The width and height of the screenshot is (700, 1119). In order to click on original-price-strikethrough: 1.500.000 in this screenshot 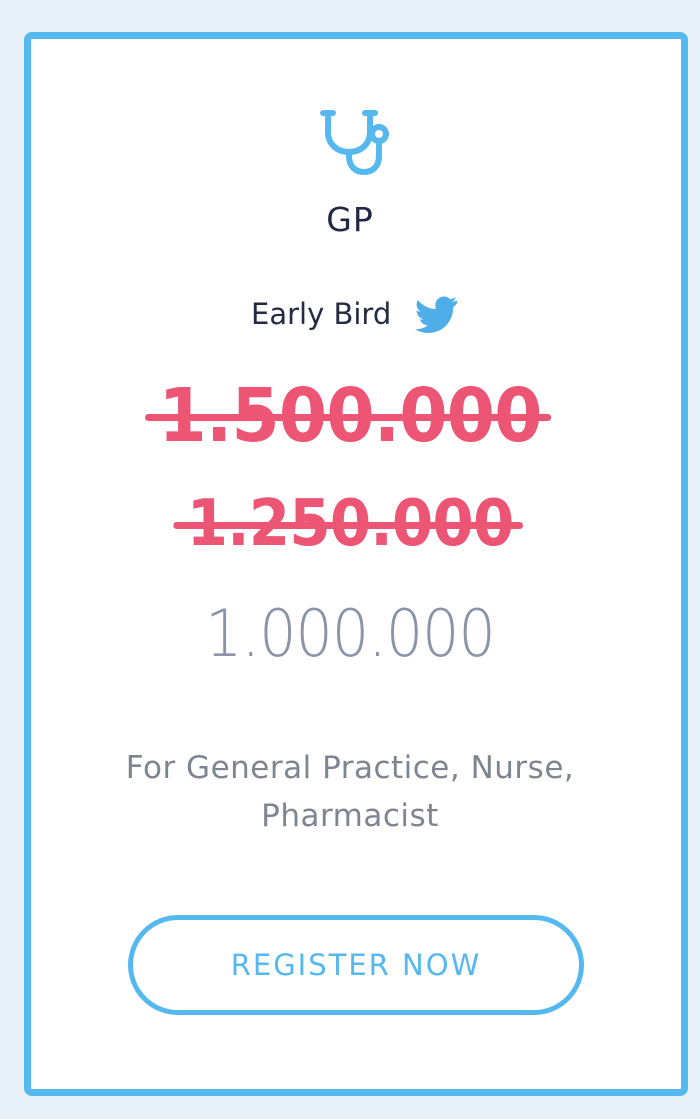, I will do `click(350, 416)`.